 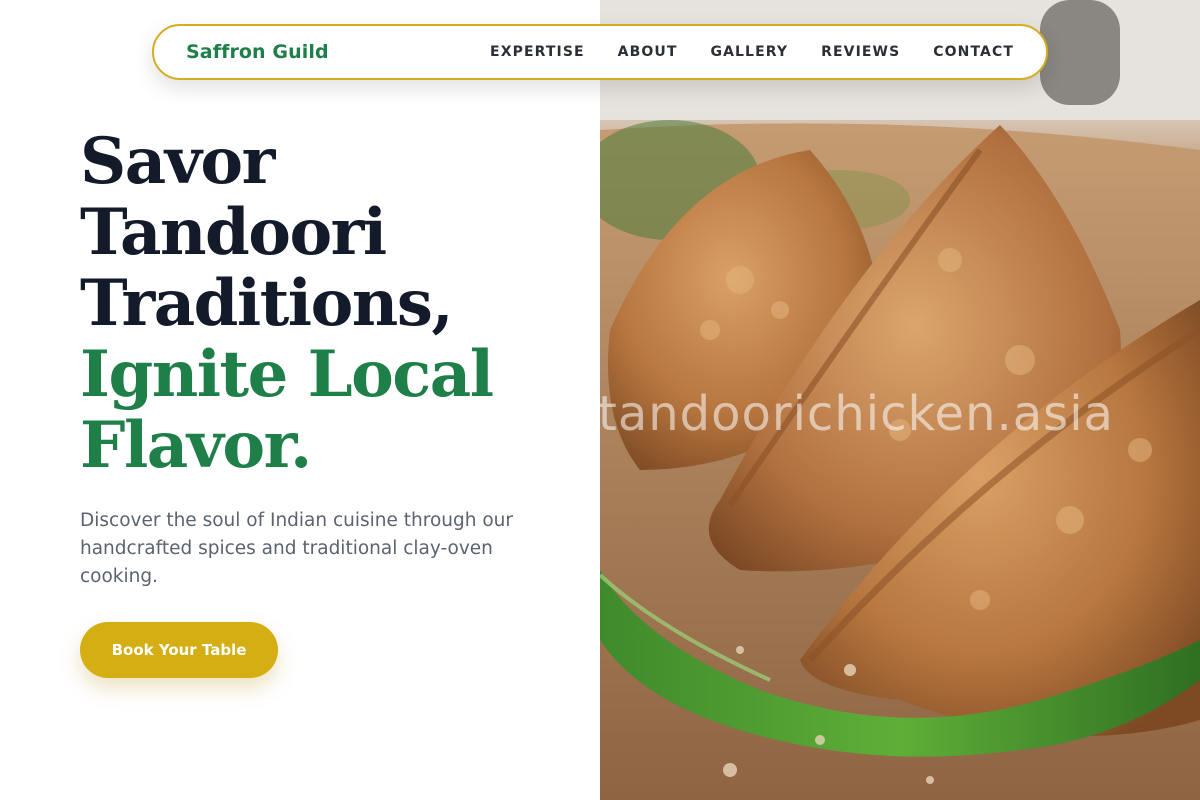 I want to click on nav-links: EXPERTISE ABOUT GALLERY REVIEWS CONTACT, so click(x=735, y=52).